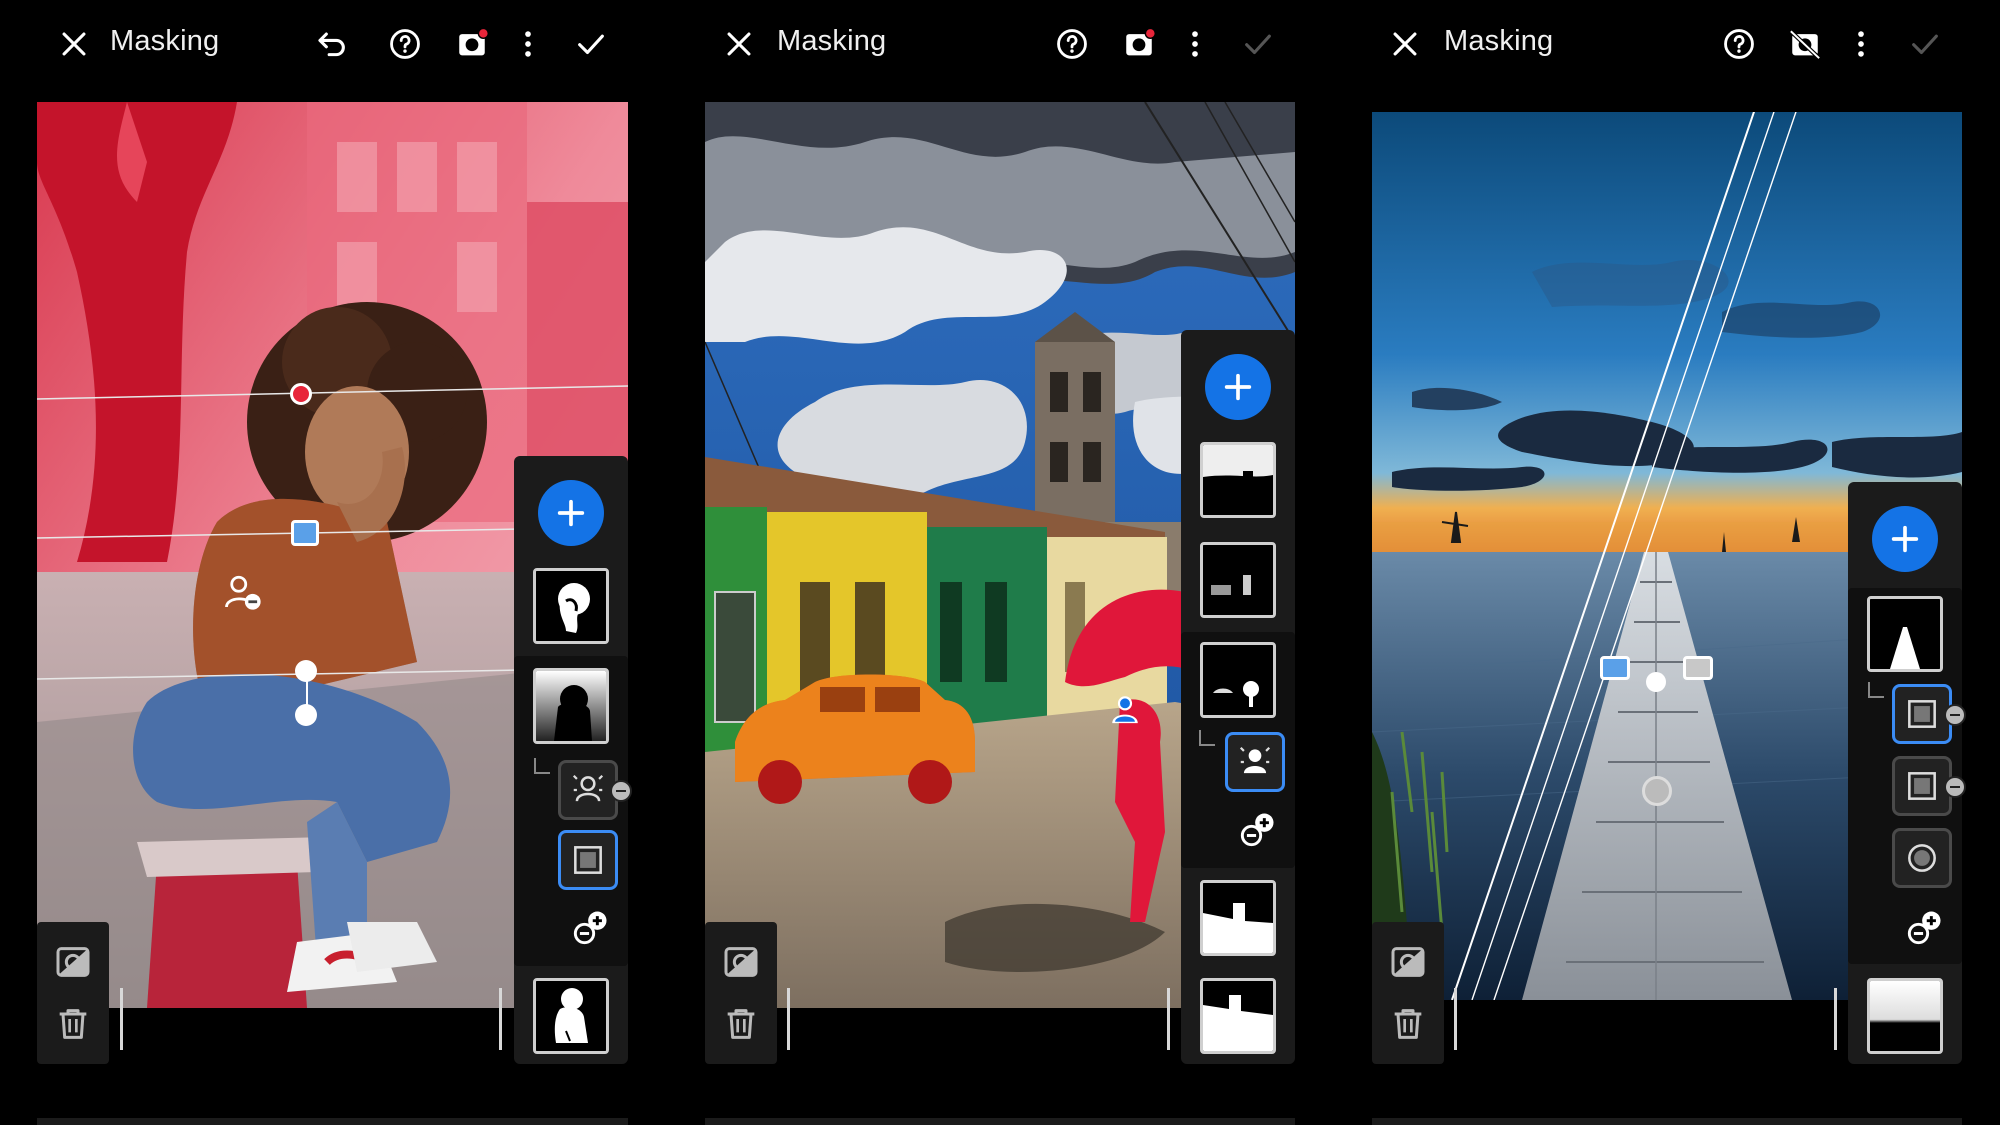 Image resolution: width=2000 pixels, height=1125 pixels. I want to click on top-bar: Masking, so click(333, 43).